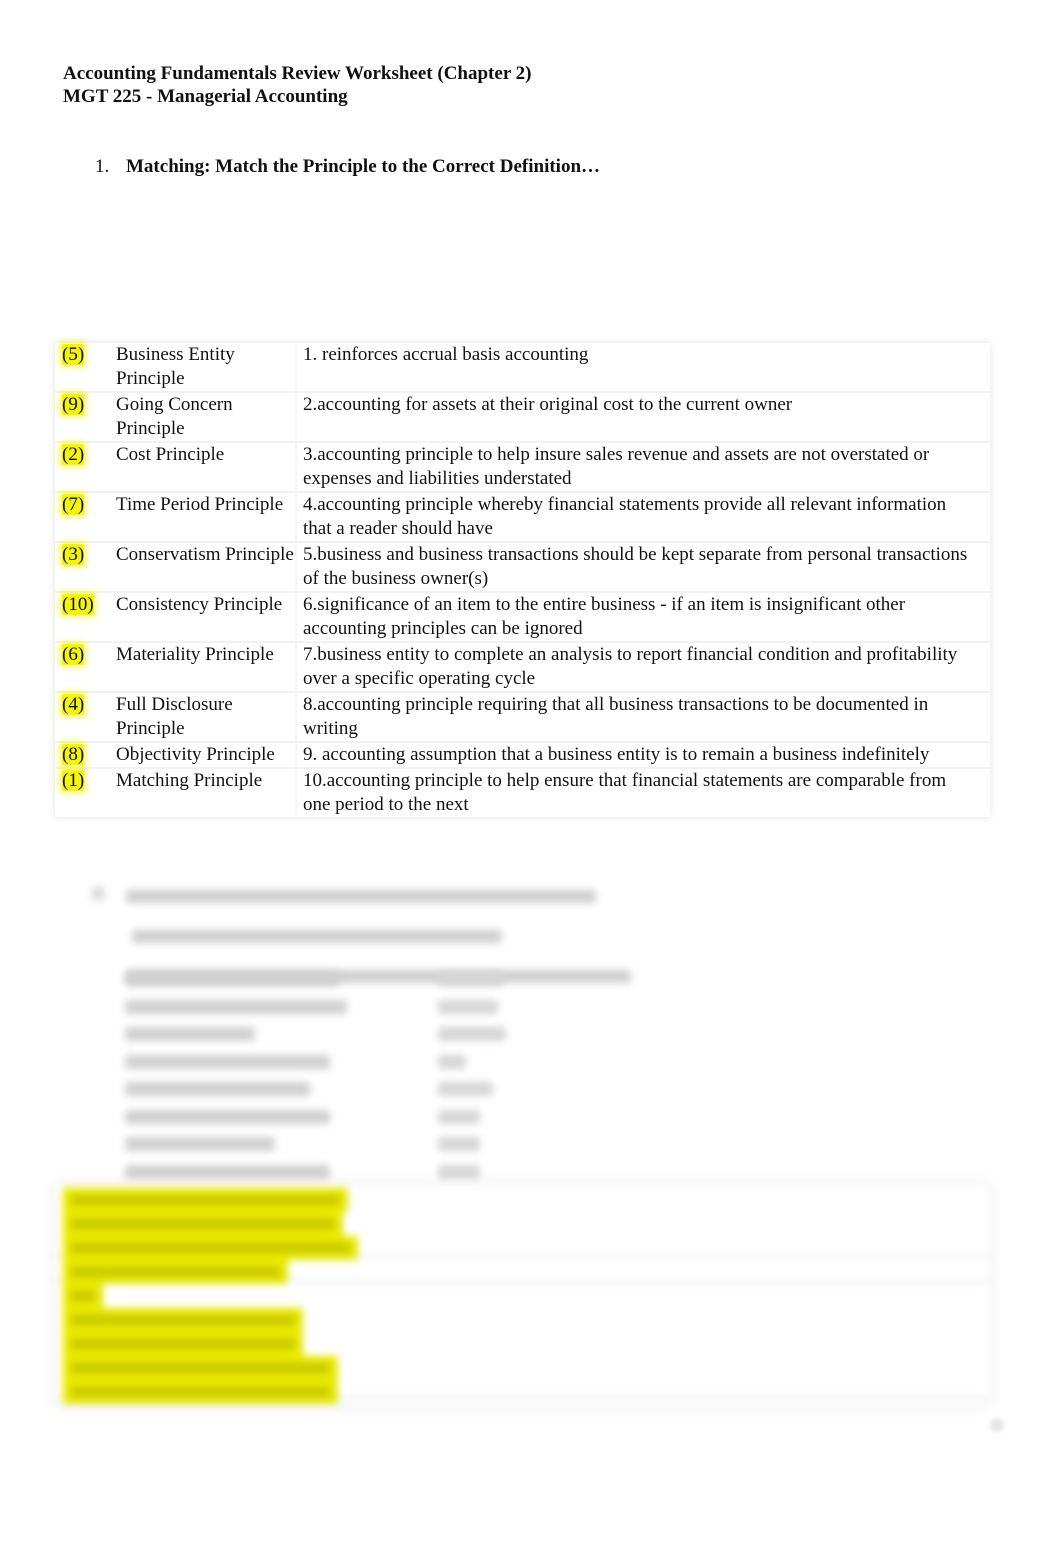 This screenshot has height=1556, width=1062. I want to click on answer-cell: (1), so click(80, 793).